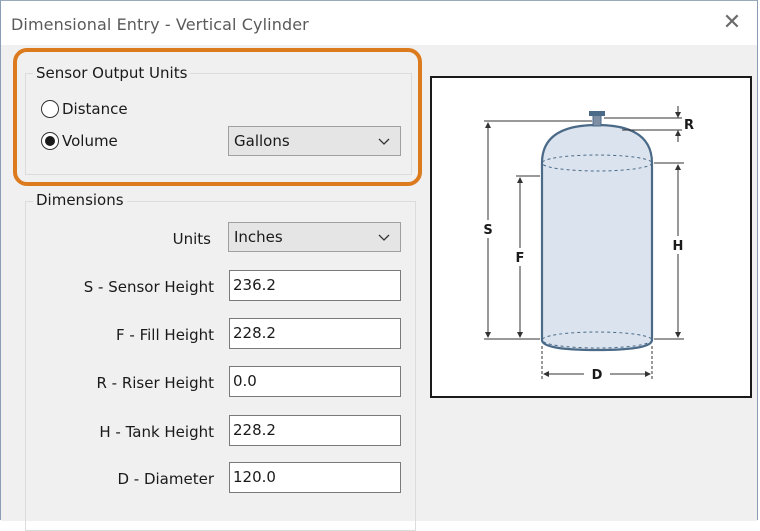 Image resolution: width=760 pixels, height=531 pixels. Describe the element at coordinates (597, 113) in the screenshot. I see `sensor-cap-icon` at that location.